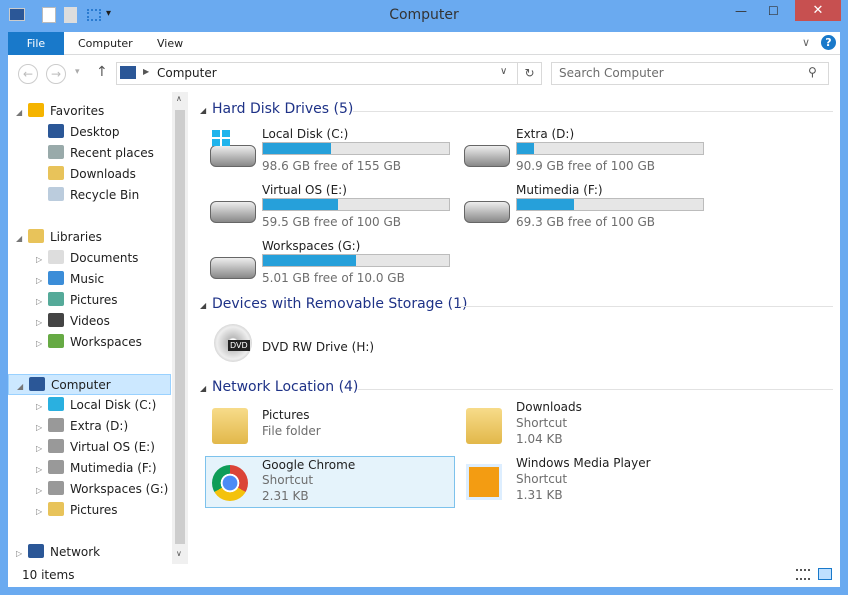  What do you see at coordinates (329, 73) in the screenshot?
I see `address-bar: ▶ Computer ∨ ↻` at bounding box center [329, 73].